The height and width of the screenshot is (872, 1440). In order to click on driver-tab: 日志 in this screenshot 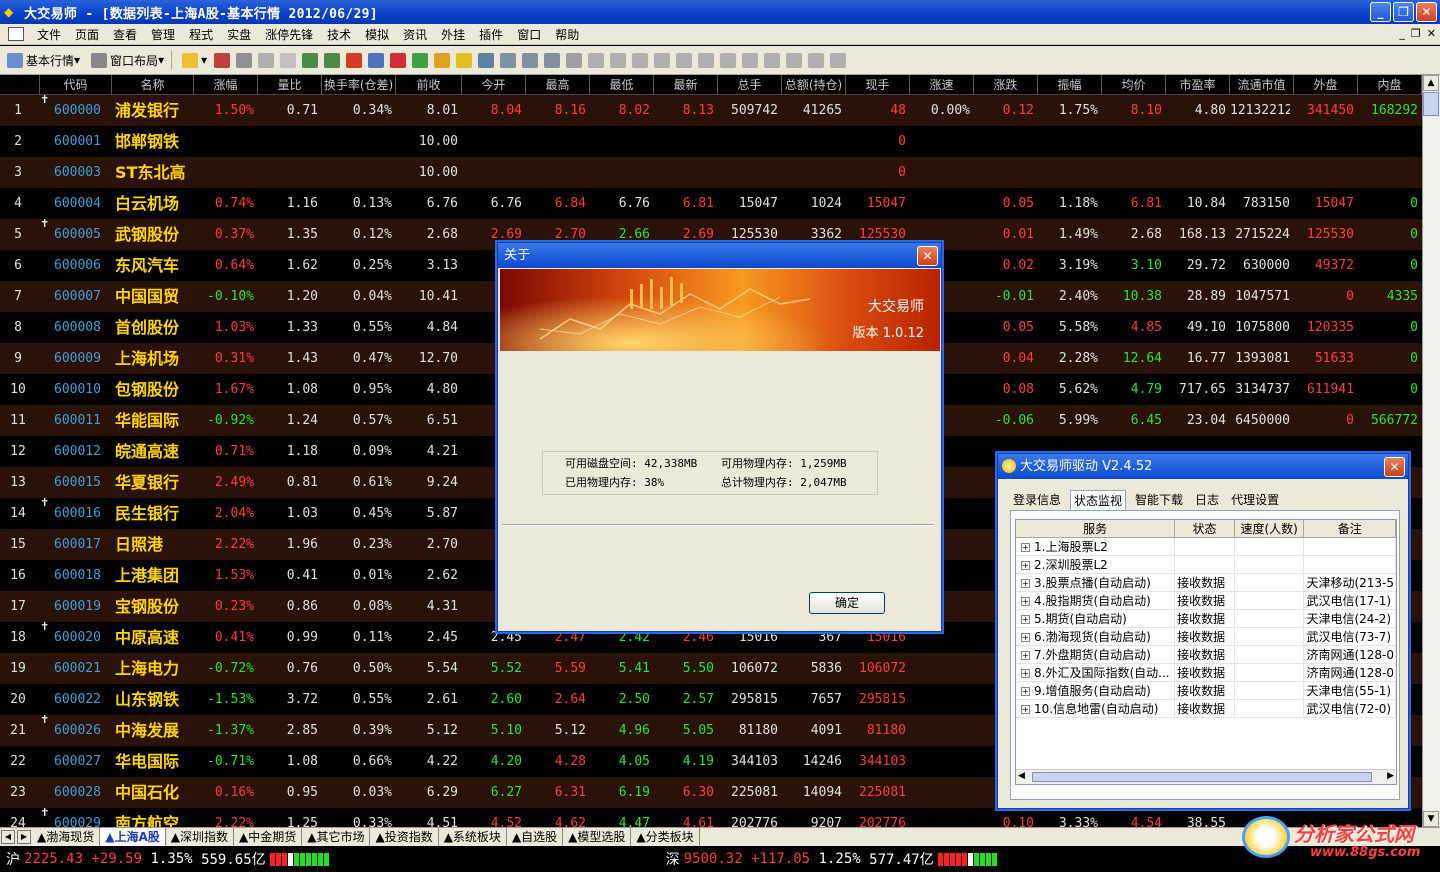, I will do `click(1207, 500)`.